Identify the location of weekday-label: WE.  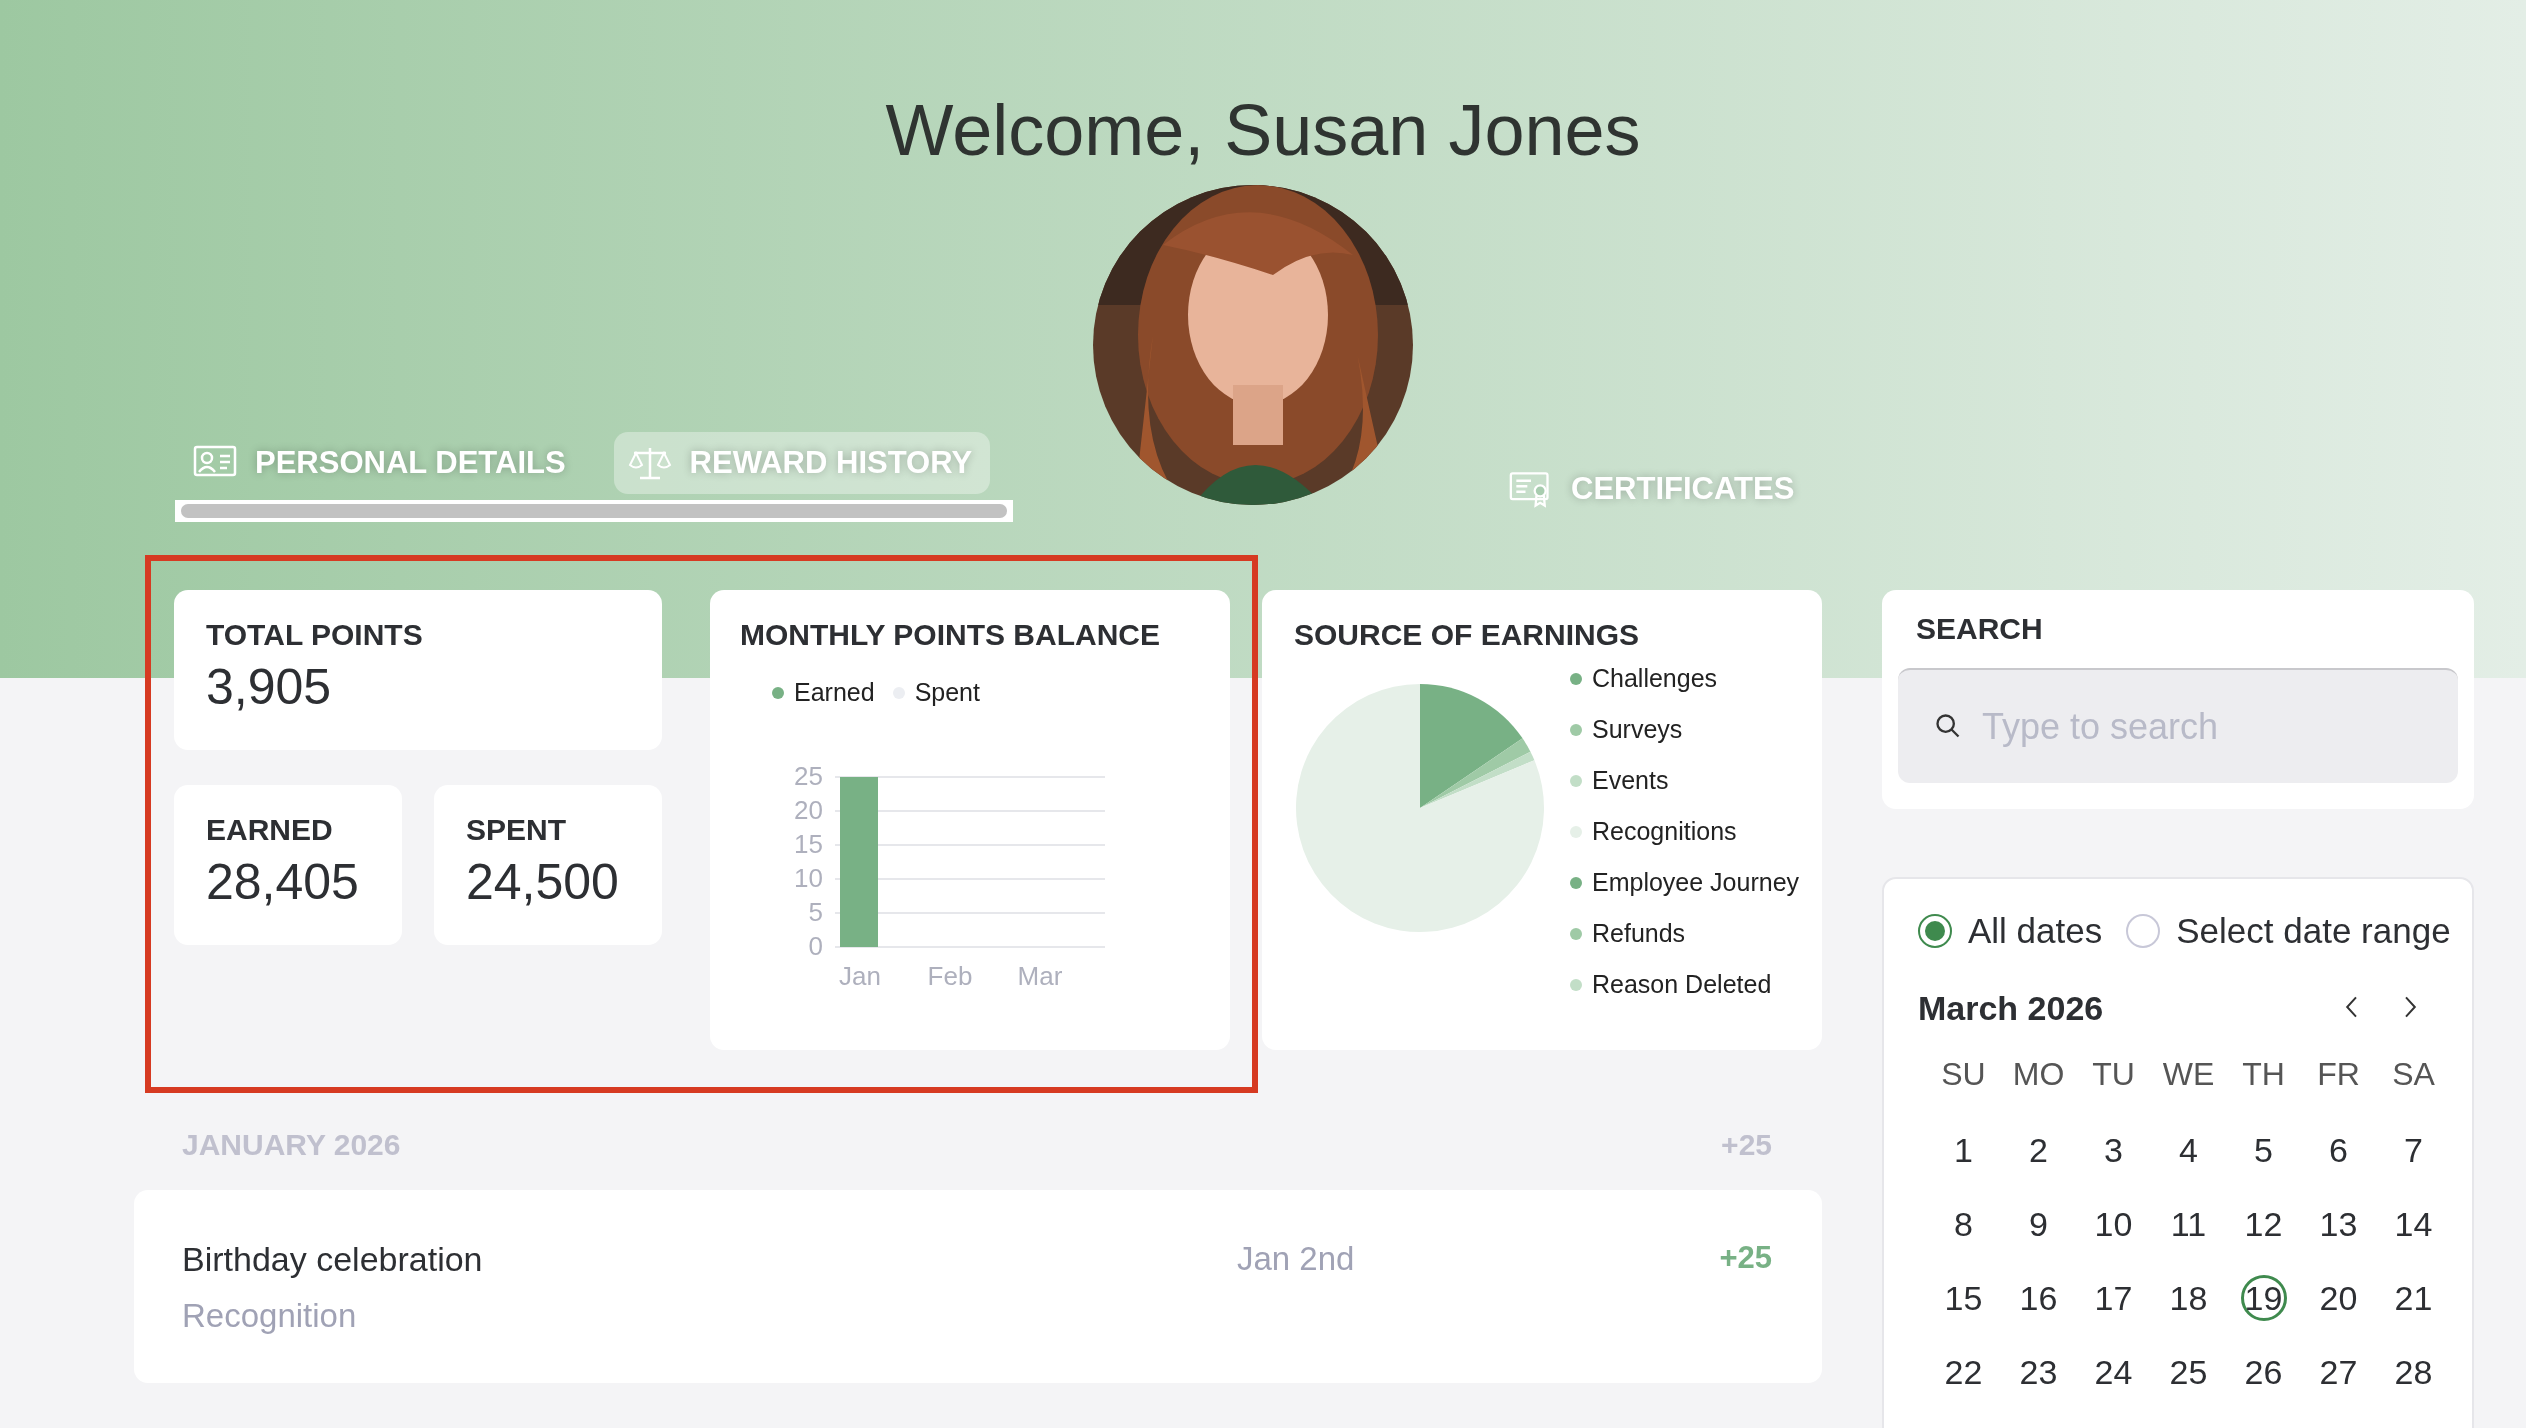
(2188, 1074).